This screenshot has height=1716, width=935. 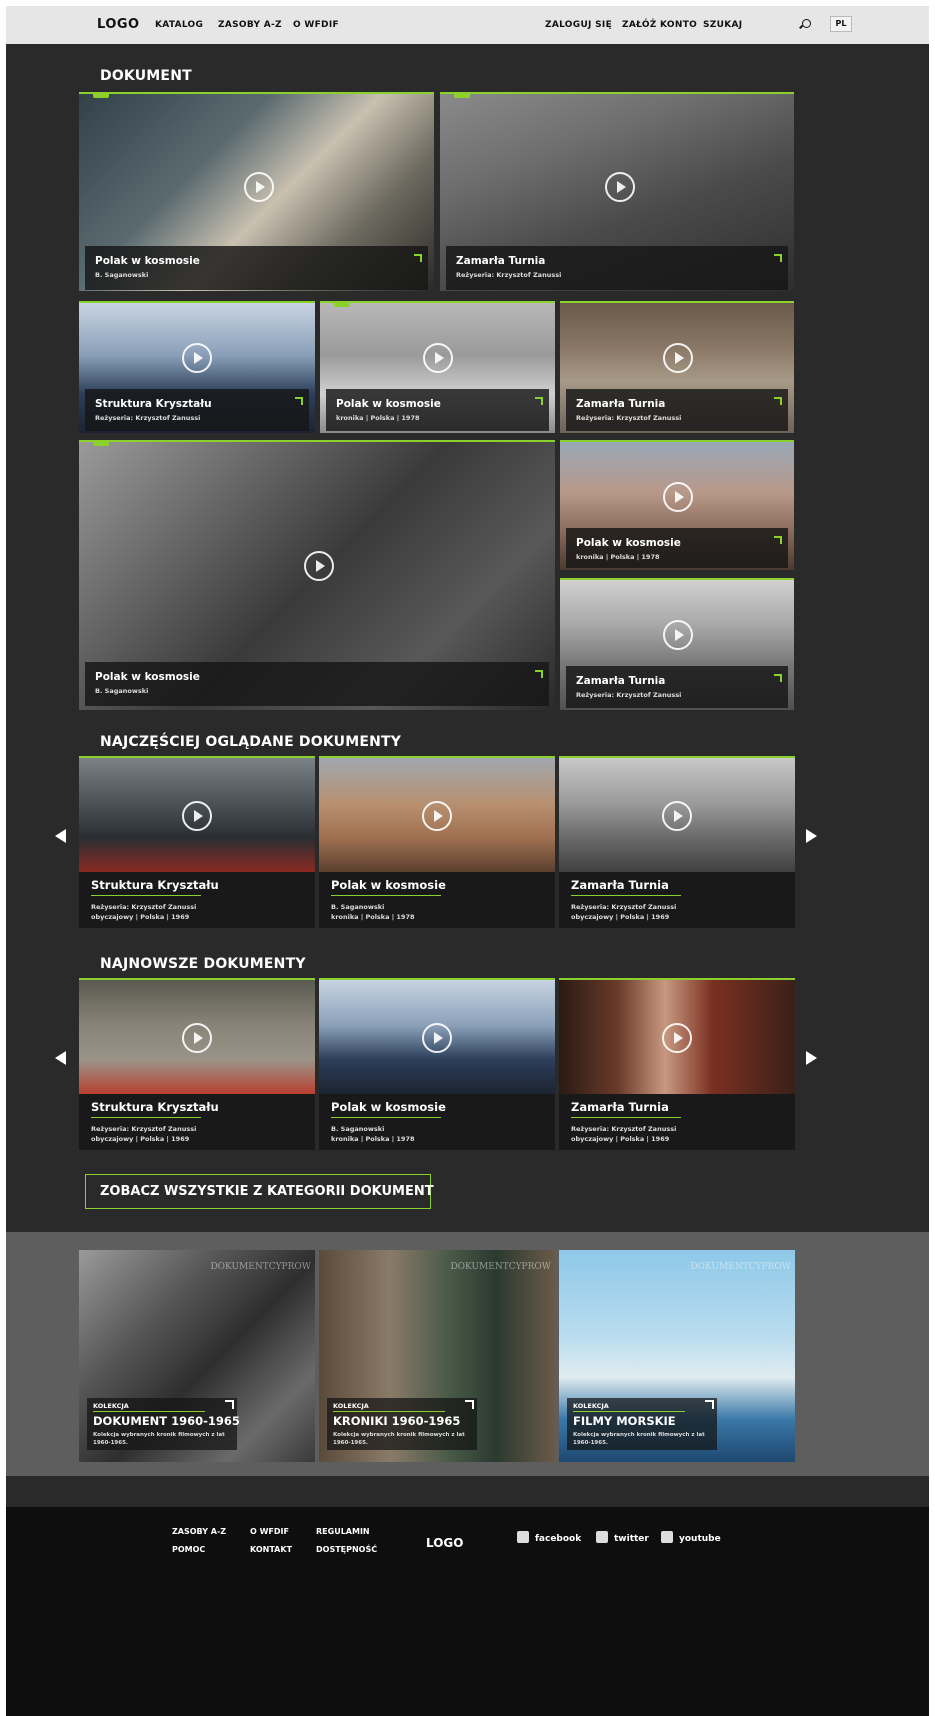 I want to click on nav-o-wfdif: O WFDIF, so click(x=316, y=25).